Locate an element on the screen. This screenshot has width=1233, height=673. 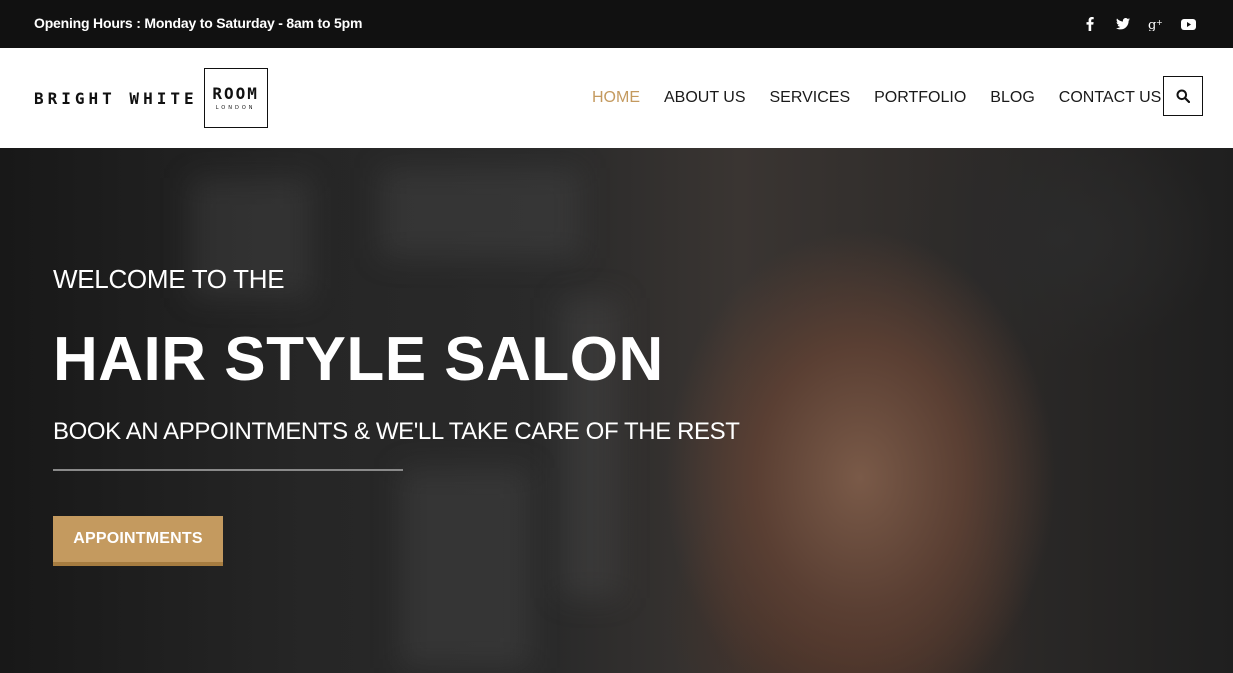
google-plus-icon: g + is located at coordinates (1155, 24).